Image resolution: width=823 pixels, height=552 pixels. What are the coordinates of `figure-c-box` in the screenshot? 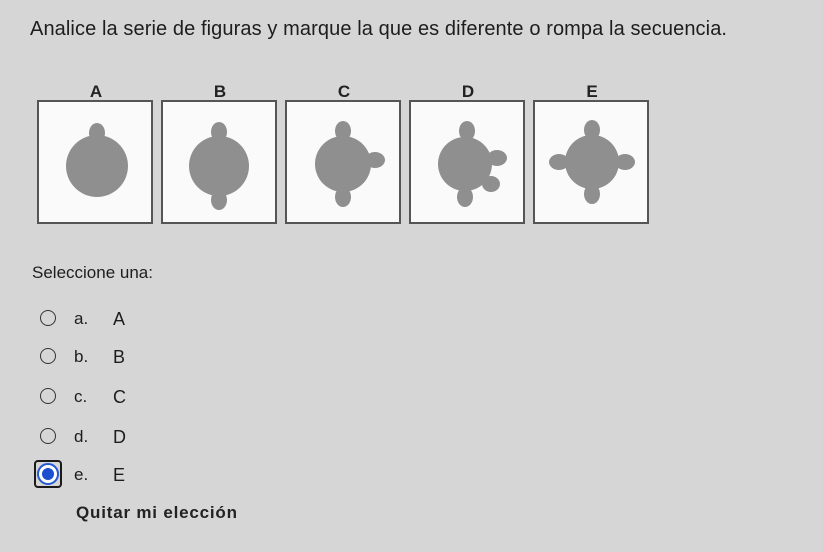 It's located at (343, 162).